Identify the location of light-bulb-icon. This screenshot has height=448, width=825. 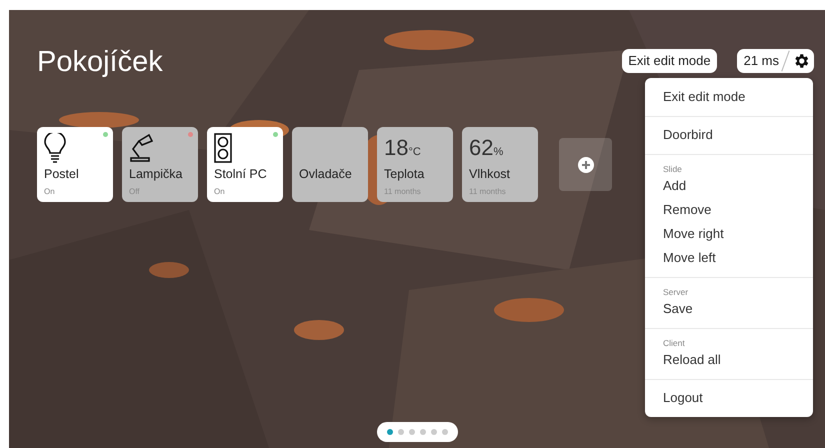
(55, 148).